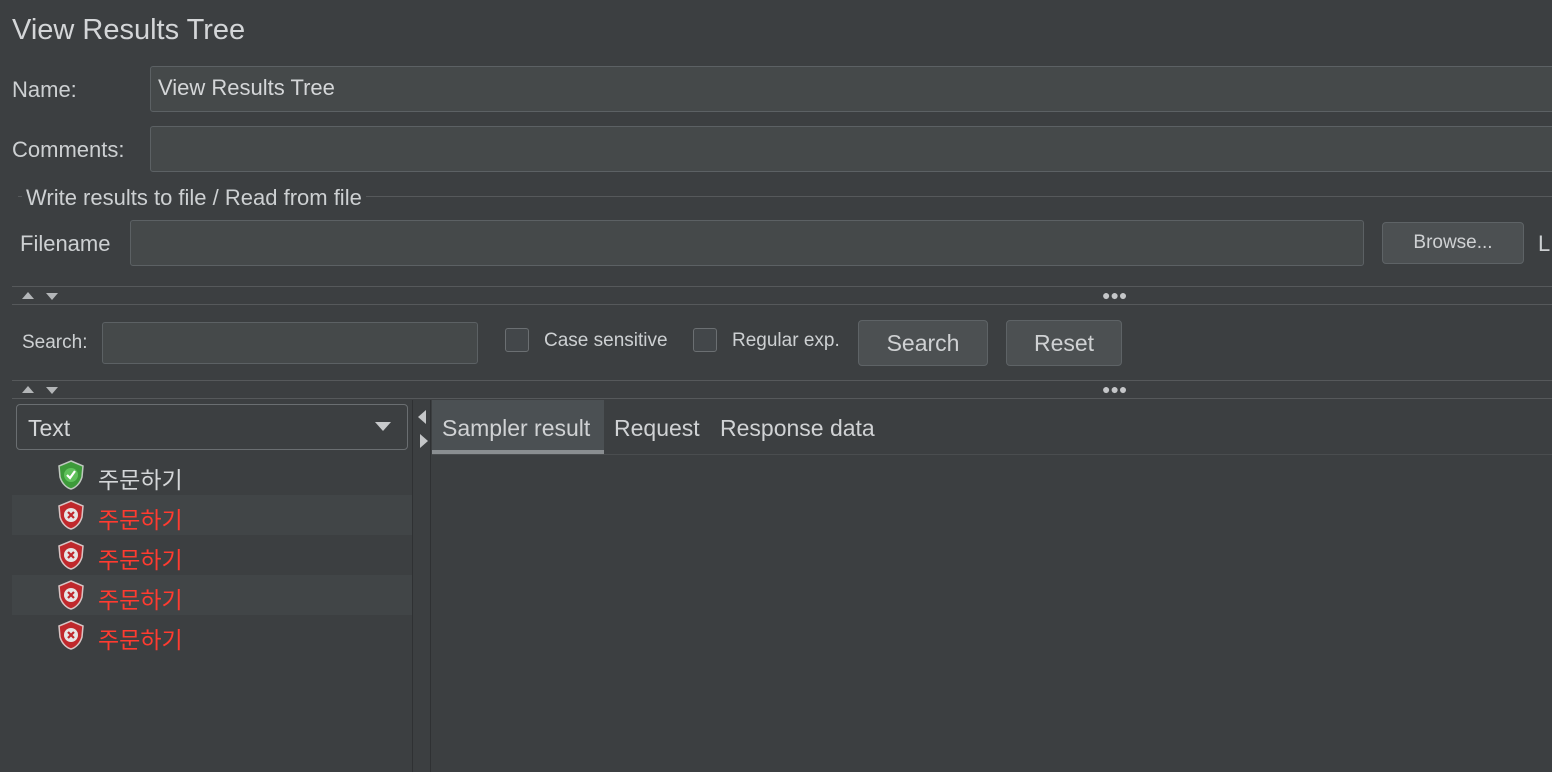 The width and height of the screenshot is (1552, 772). I want to click on search-input, so click(290, 343).